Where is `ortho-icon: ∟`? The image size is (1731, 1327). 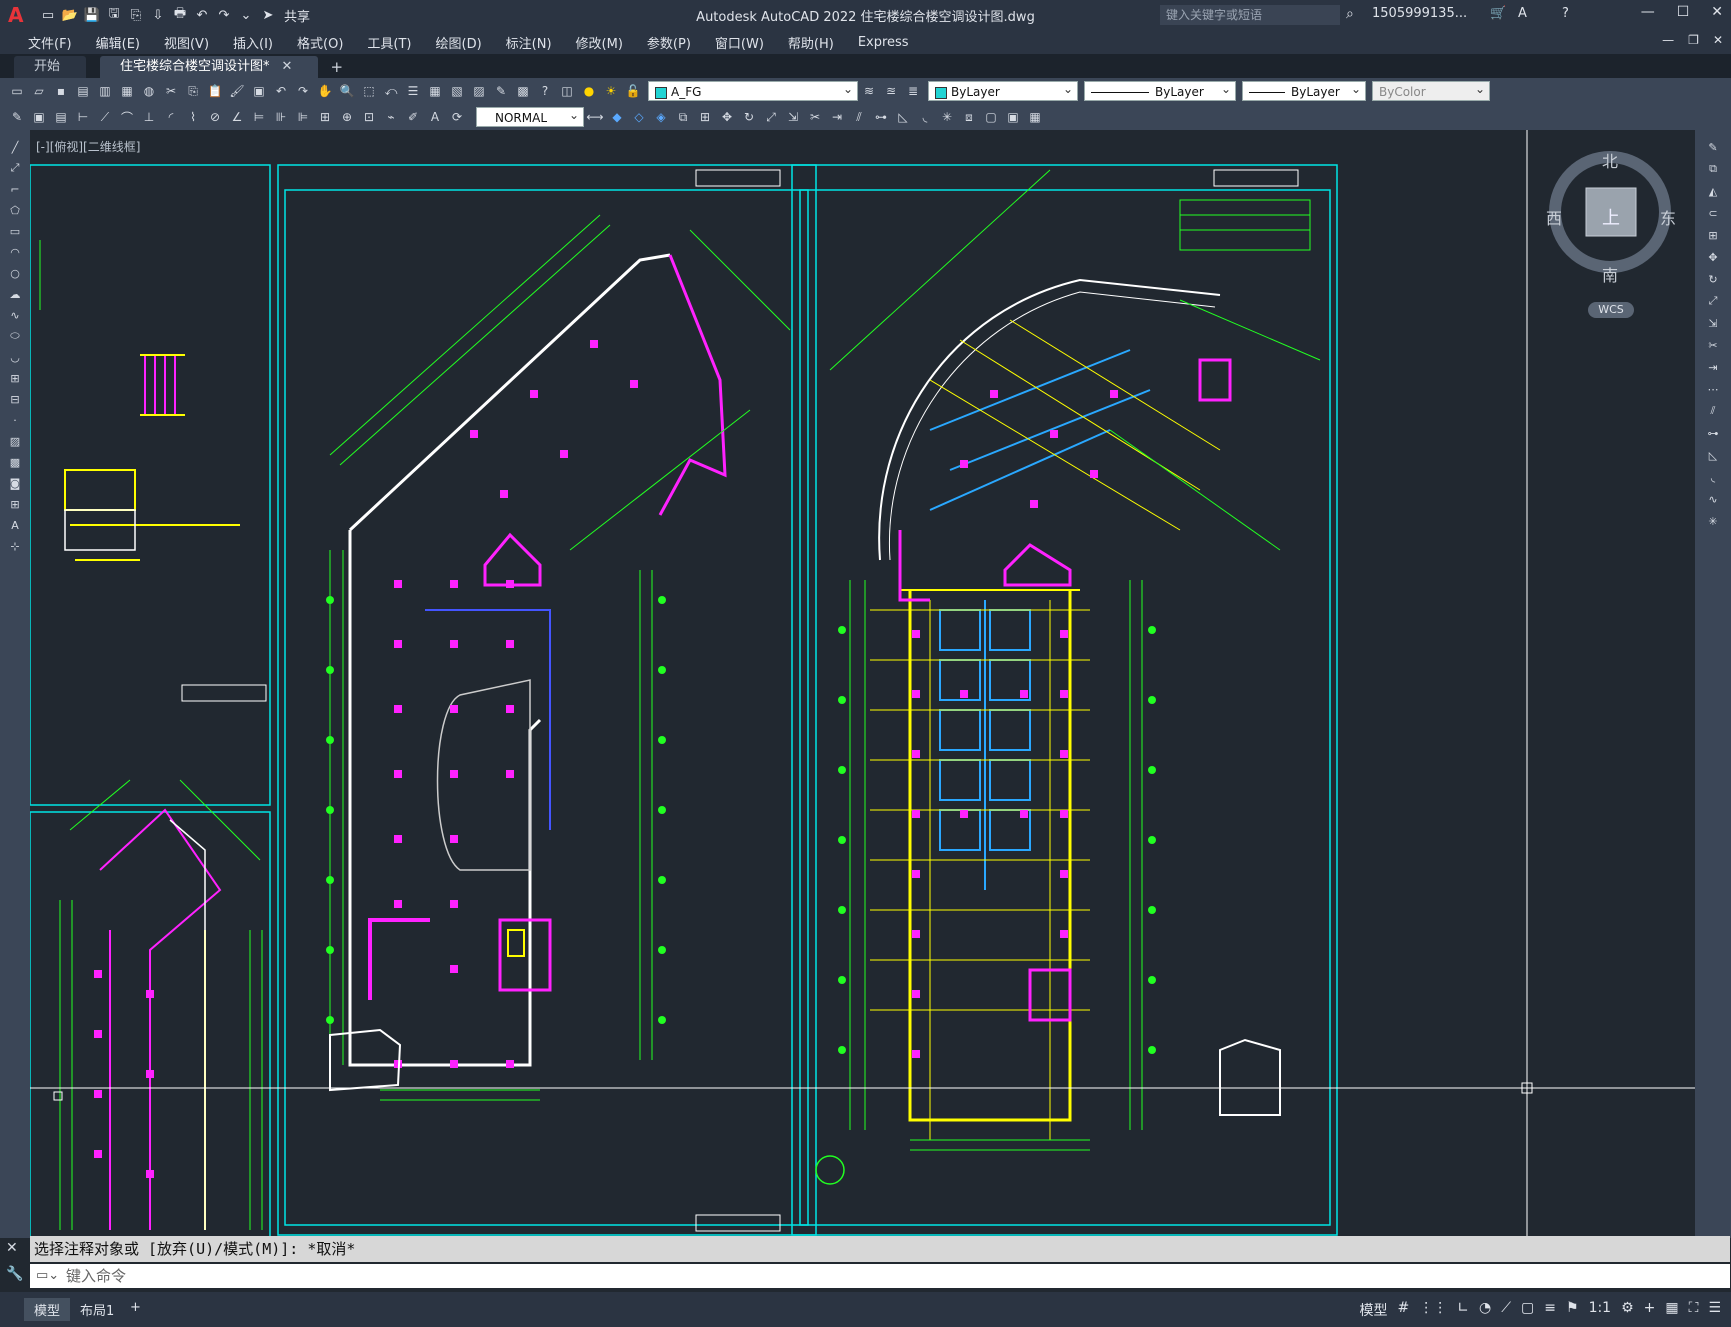
ortho-icon: ∟ is located at coordinates (1463, 1310).